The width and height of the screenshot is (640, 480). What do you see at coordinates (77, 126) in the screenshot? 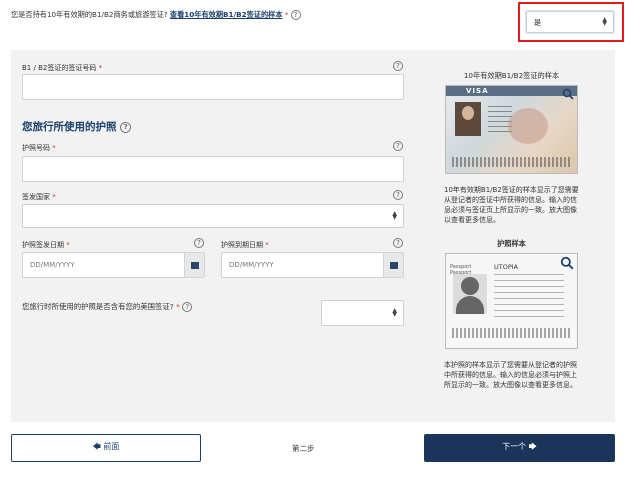
I see `passport-section-title: 您旅行所使用的护照 ?` at bounding box center [77, 126].